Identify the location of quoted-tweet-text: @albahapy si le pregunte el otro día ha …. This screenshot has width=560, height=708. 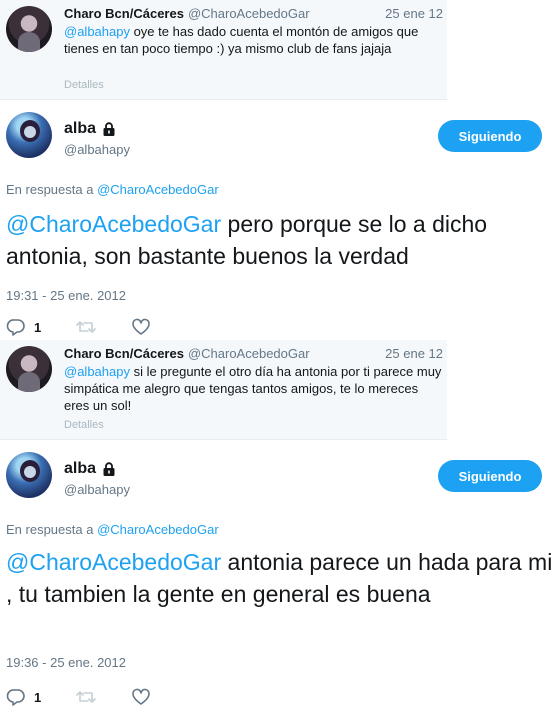
(254, 388).